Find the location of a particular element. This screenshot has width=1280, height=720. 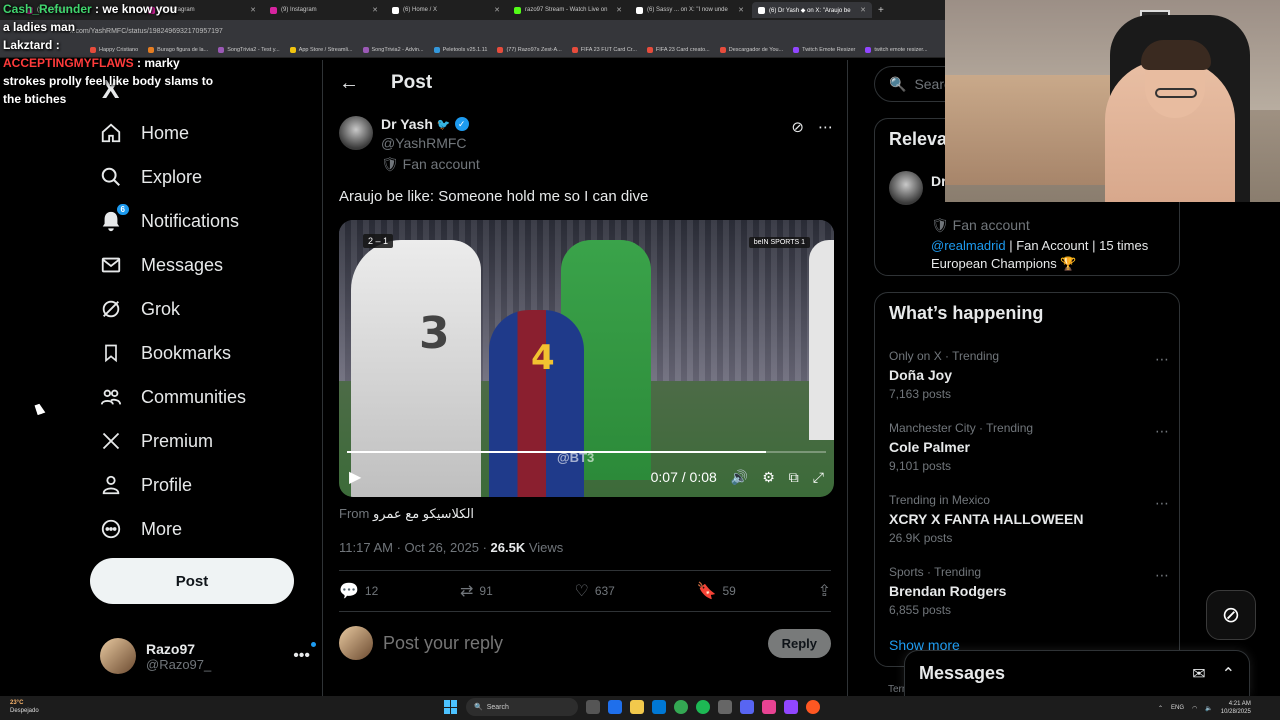

language-indicator: ENG is located at coordinates (1177, 708).